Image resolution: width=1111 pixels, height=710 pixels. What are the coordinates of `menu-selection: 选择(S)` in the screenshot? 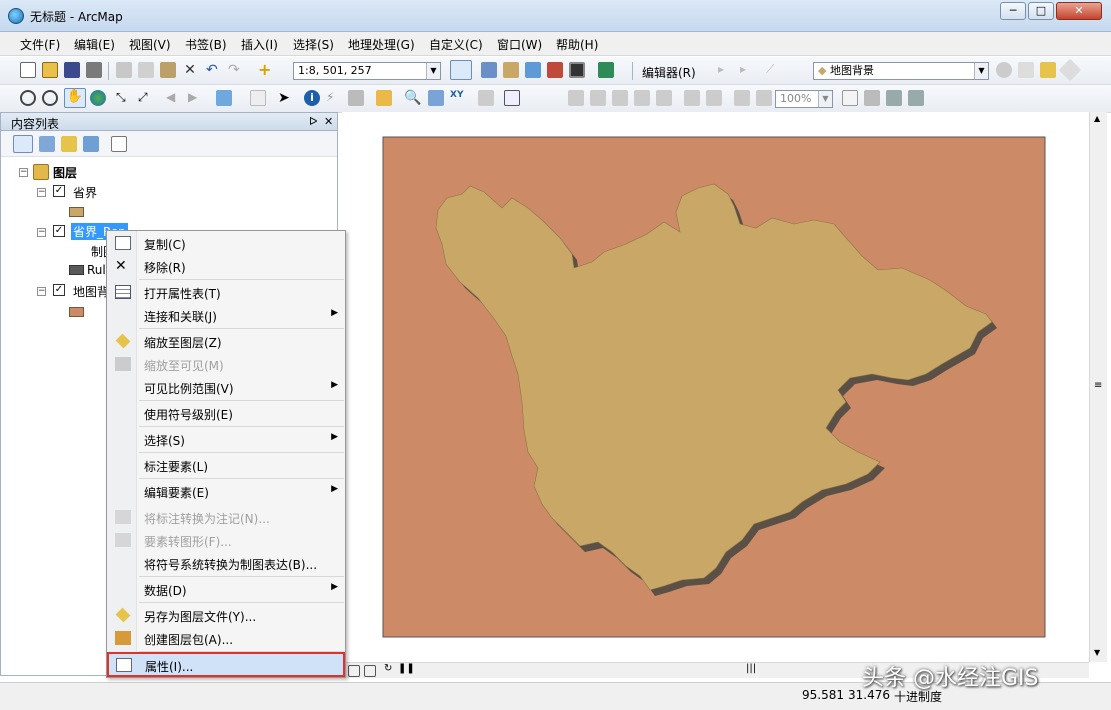 It's located at (313, 44).